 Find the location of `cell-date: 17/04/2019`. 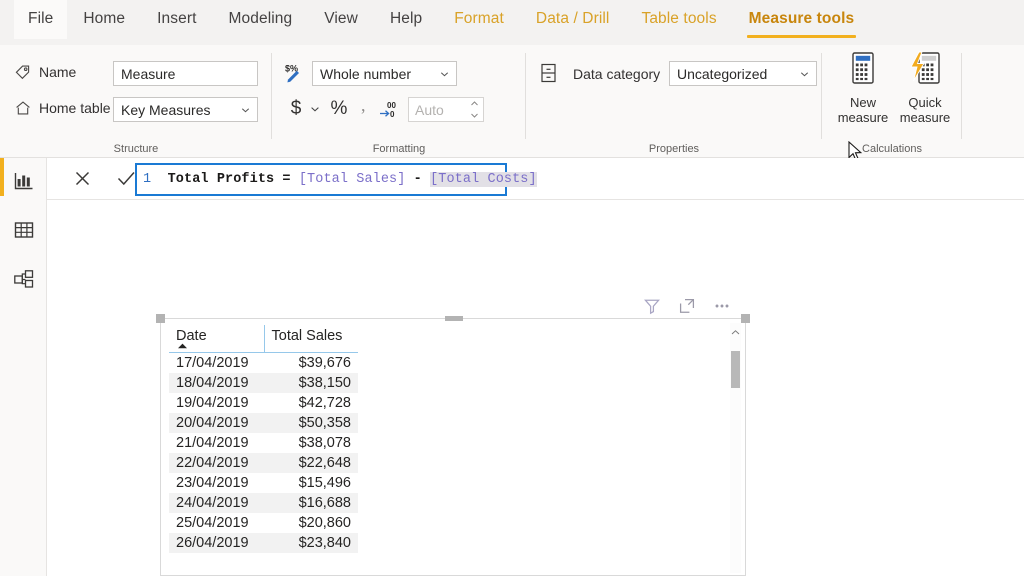

cell-date: 17/04/2019 is located at coordinates (212, 363).